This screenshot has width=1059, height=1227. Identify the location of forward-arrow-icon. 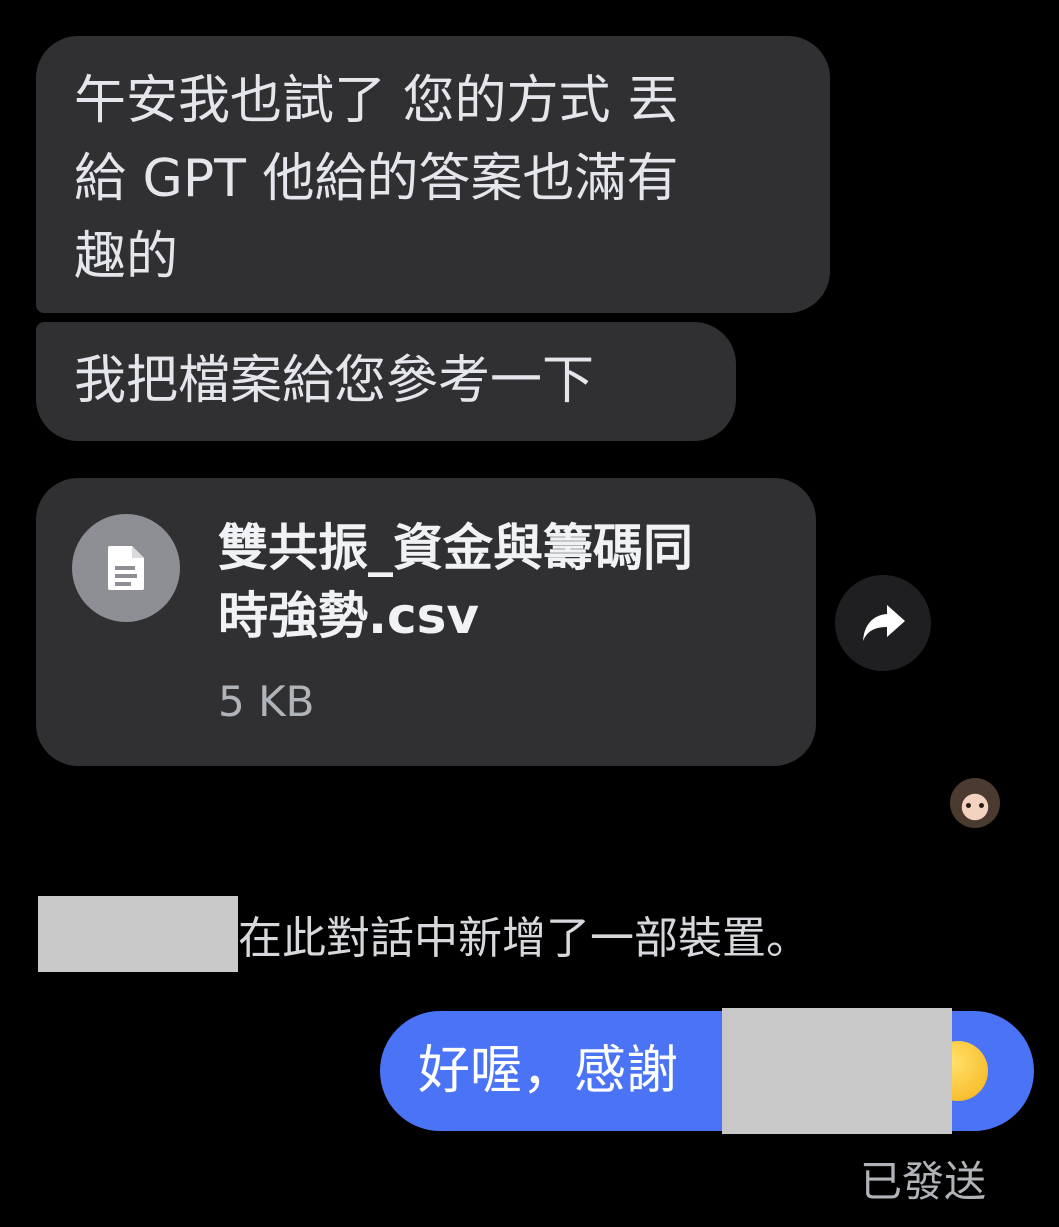
(884, 623).